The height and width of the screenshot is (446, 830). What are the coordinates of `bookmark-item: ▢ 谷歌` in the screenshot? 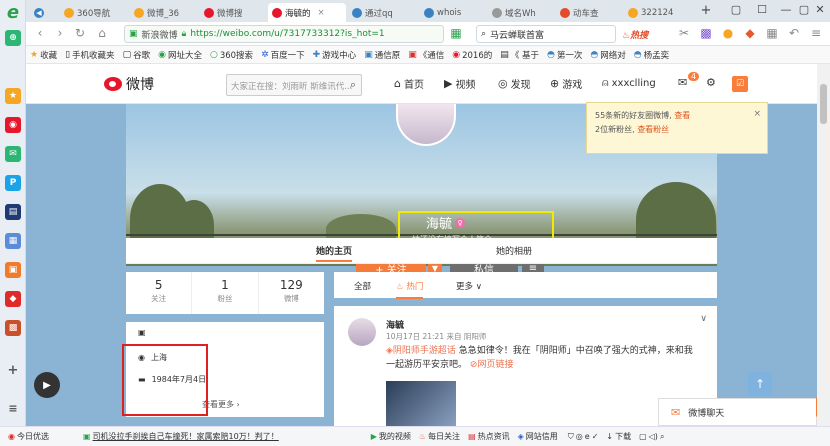 It's located at (137, 55).